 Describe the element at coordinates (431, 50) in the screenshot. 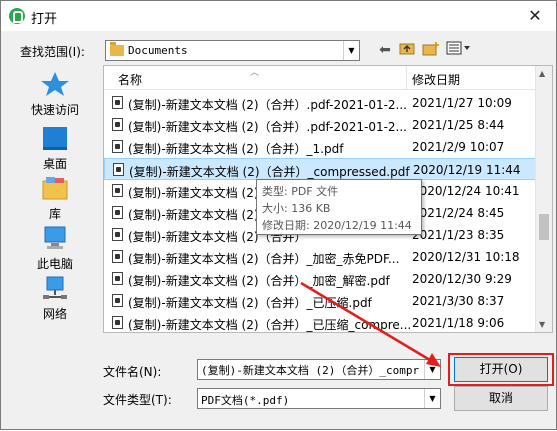

I see `new-folder-icon` at that location.